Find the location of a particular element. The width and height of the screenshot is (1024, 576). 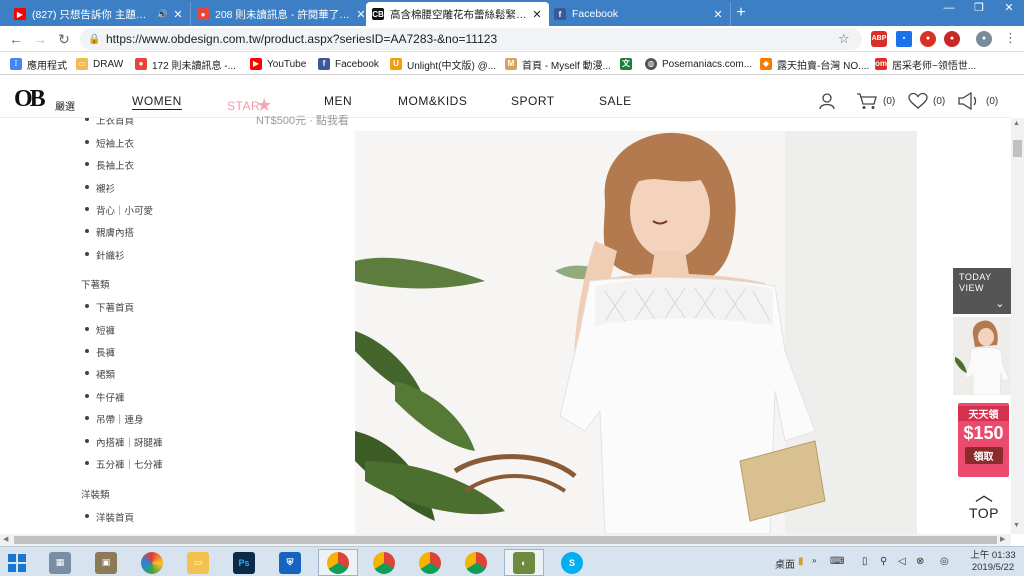

scroll-right-icon: ▶ is located at coordinates (1002, 539).